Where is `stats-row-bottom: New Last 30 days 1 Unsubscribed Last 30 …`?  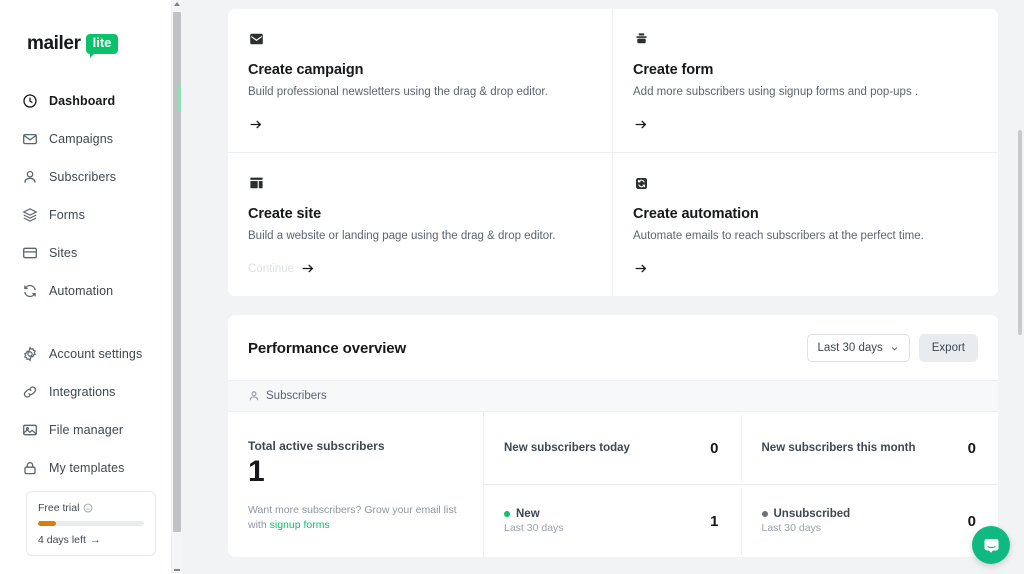 stats-row-bottom: New Last 30 days 1 Unsubscribed Last 30 … is located at coordinates (741, 521).